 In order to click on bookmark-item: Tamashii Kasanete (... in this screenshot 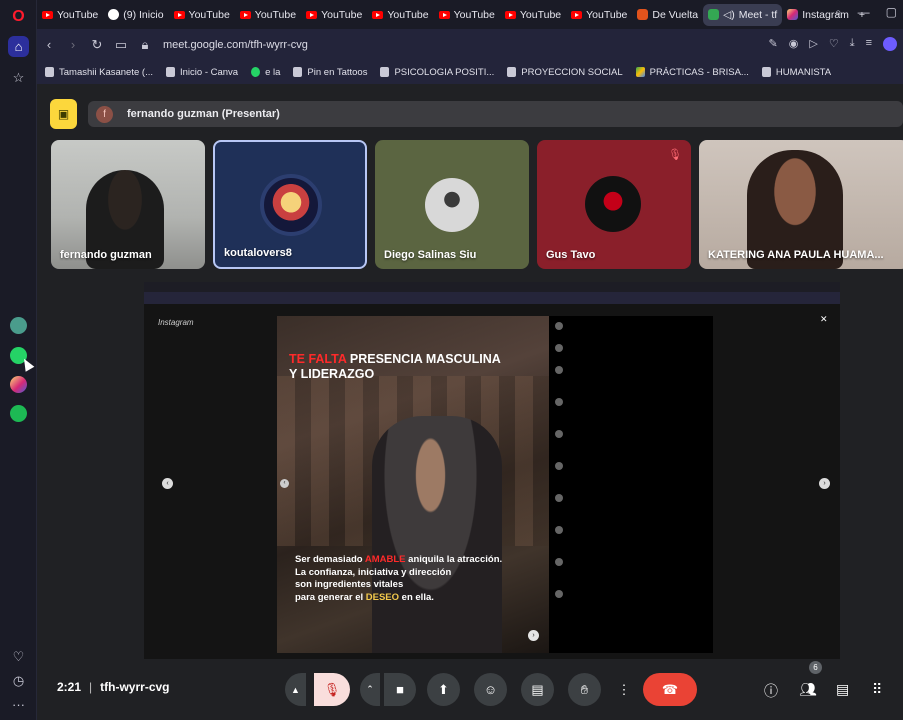, I will do `click(99, 72)`.